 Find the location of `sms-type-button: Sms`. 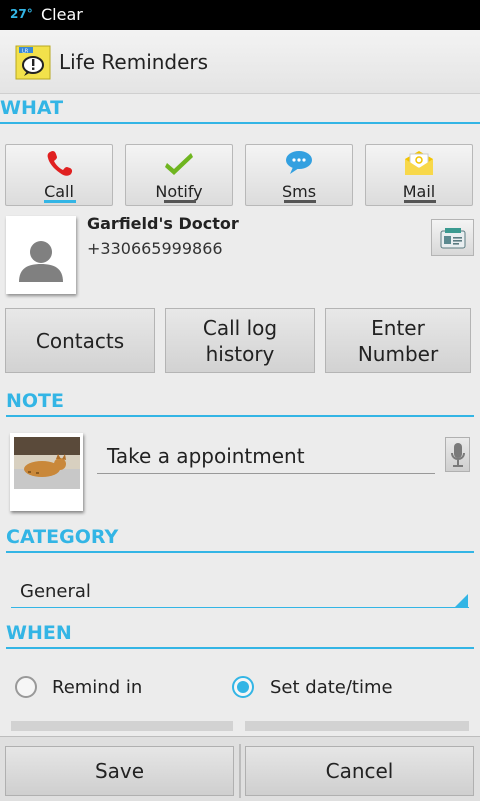

sms-type-button: Sms is located at coordinates (299, 175).